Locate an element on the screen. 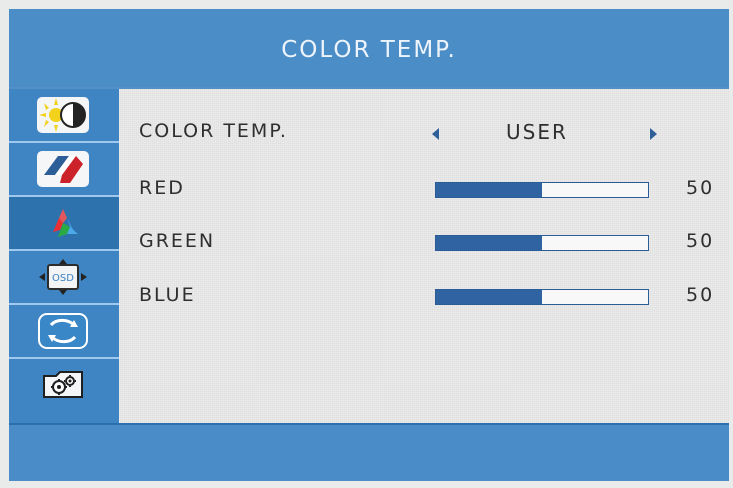 The width and height of the screenshot is (733, 488). color-temp-label: COLOR TEMP. is located at coordinates (213, 131).